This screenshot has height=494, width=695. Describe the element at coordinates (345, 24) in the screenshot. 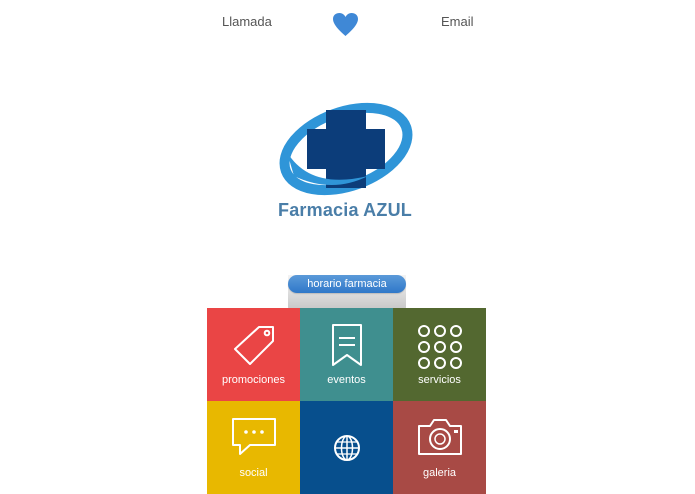

I see `heart-icon` at that location.